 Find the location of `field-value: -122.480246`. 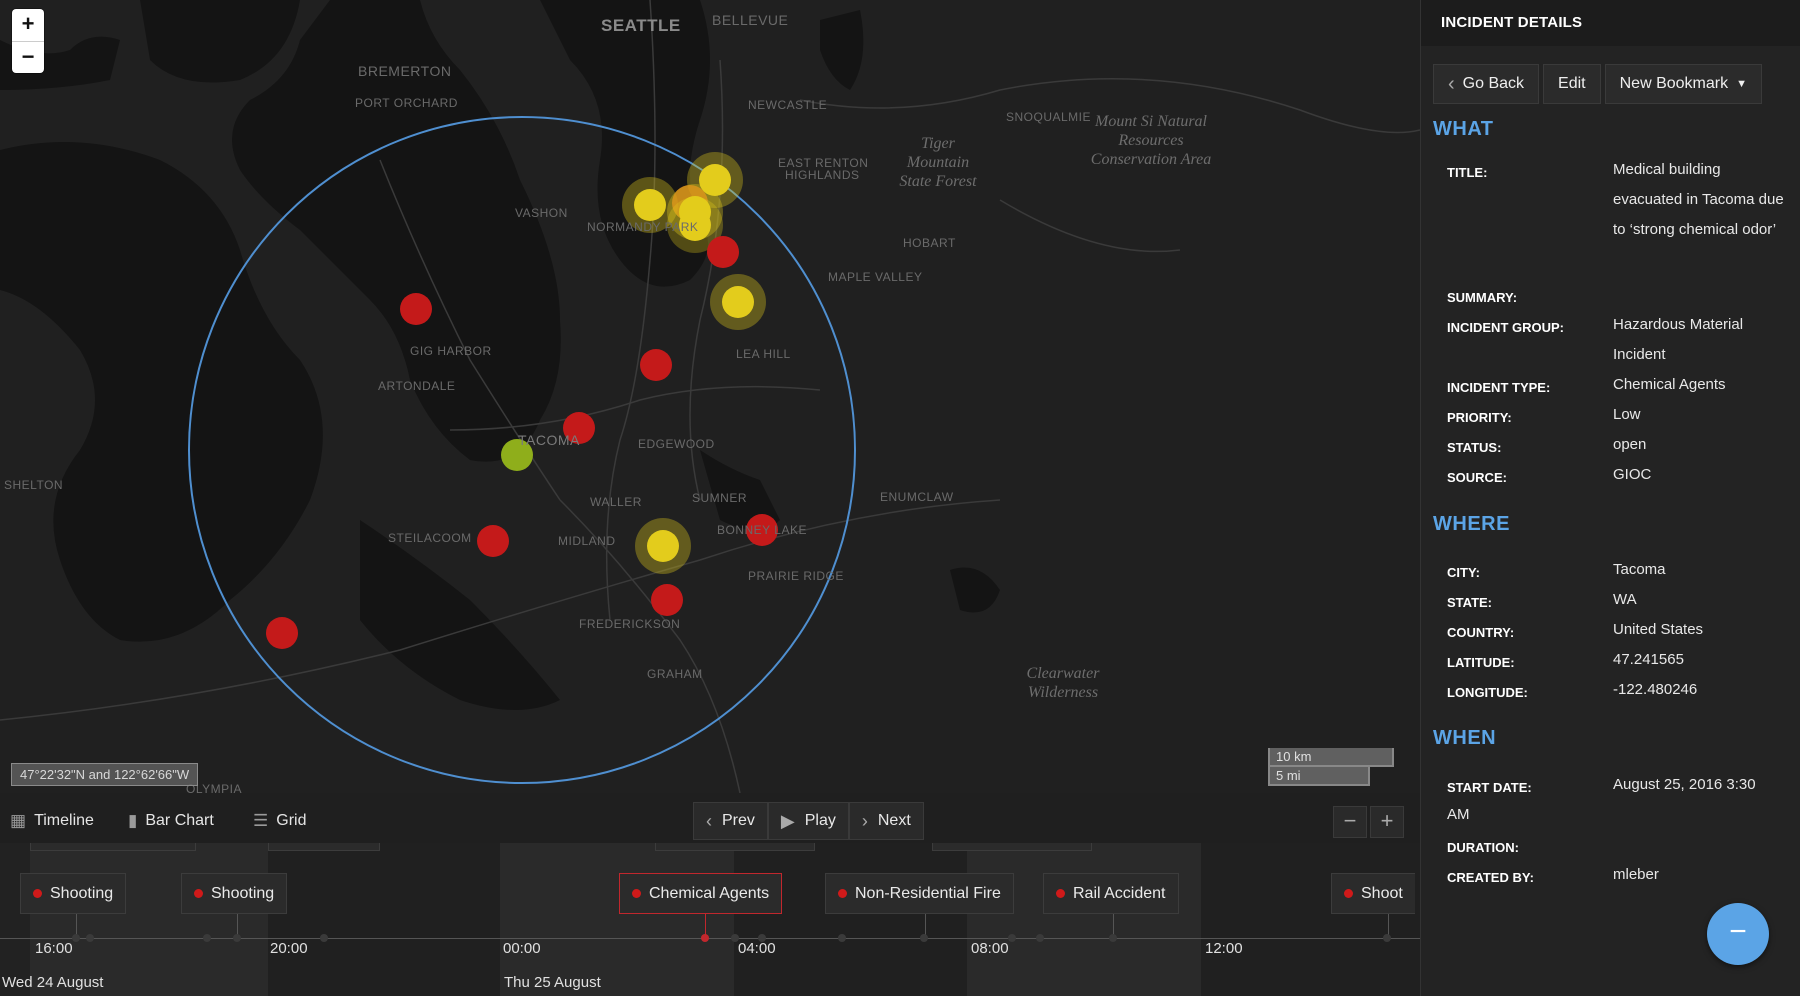

field-value: -122.480246 is located at coordinates (1655, 689).